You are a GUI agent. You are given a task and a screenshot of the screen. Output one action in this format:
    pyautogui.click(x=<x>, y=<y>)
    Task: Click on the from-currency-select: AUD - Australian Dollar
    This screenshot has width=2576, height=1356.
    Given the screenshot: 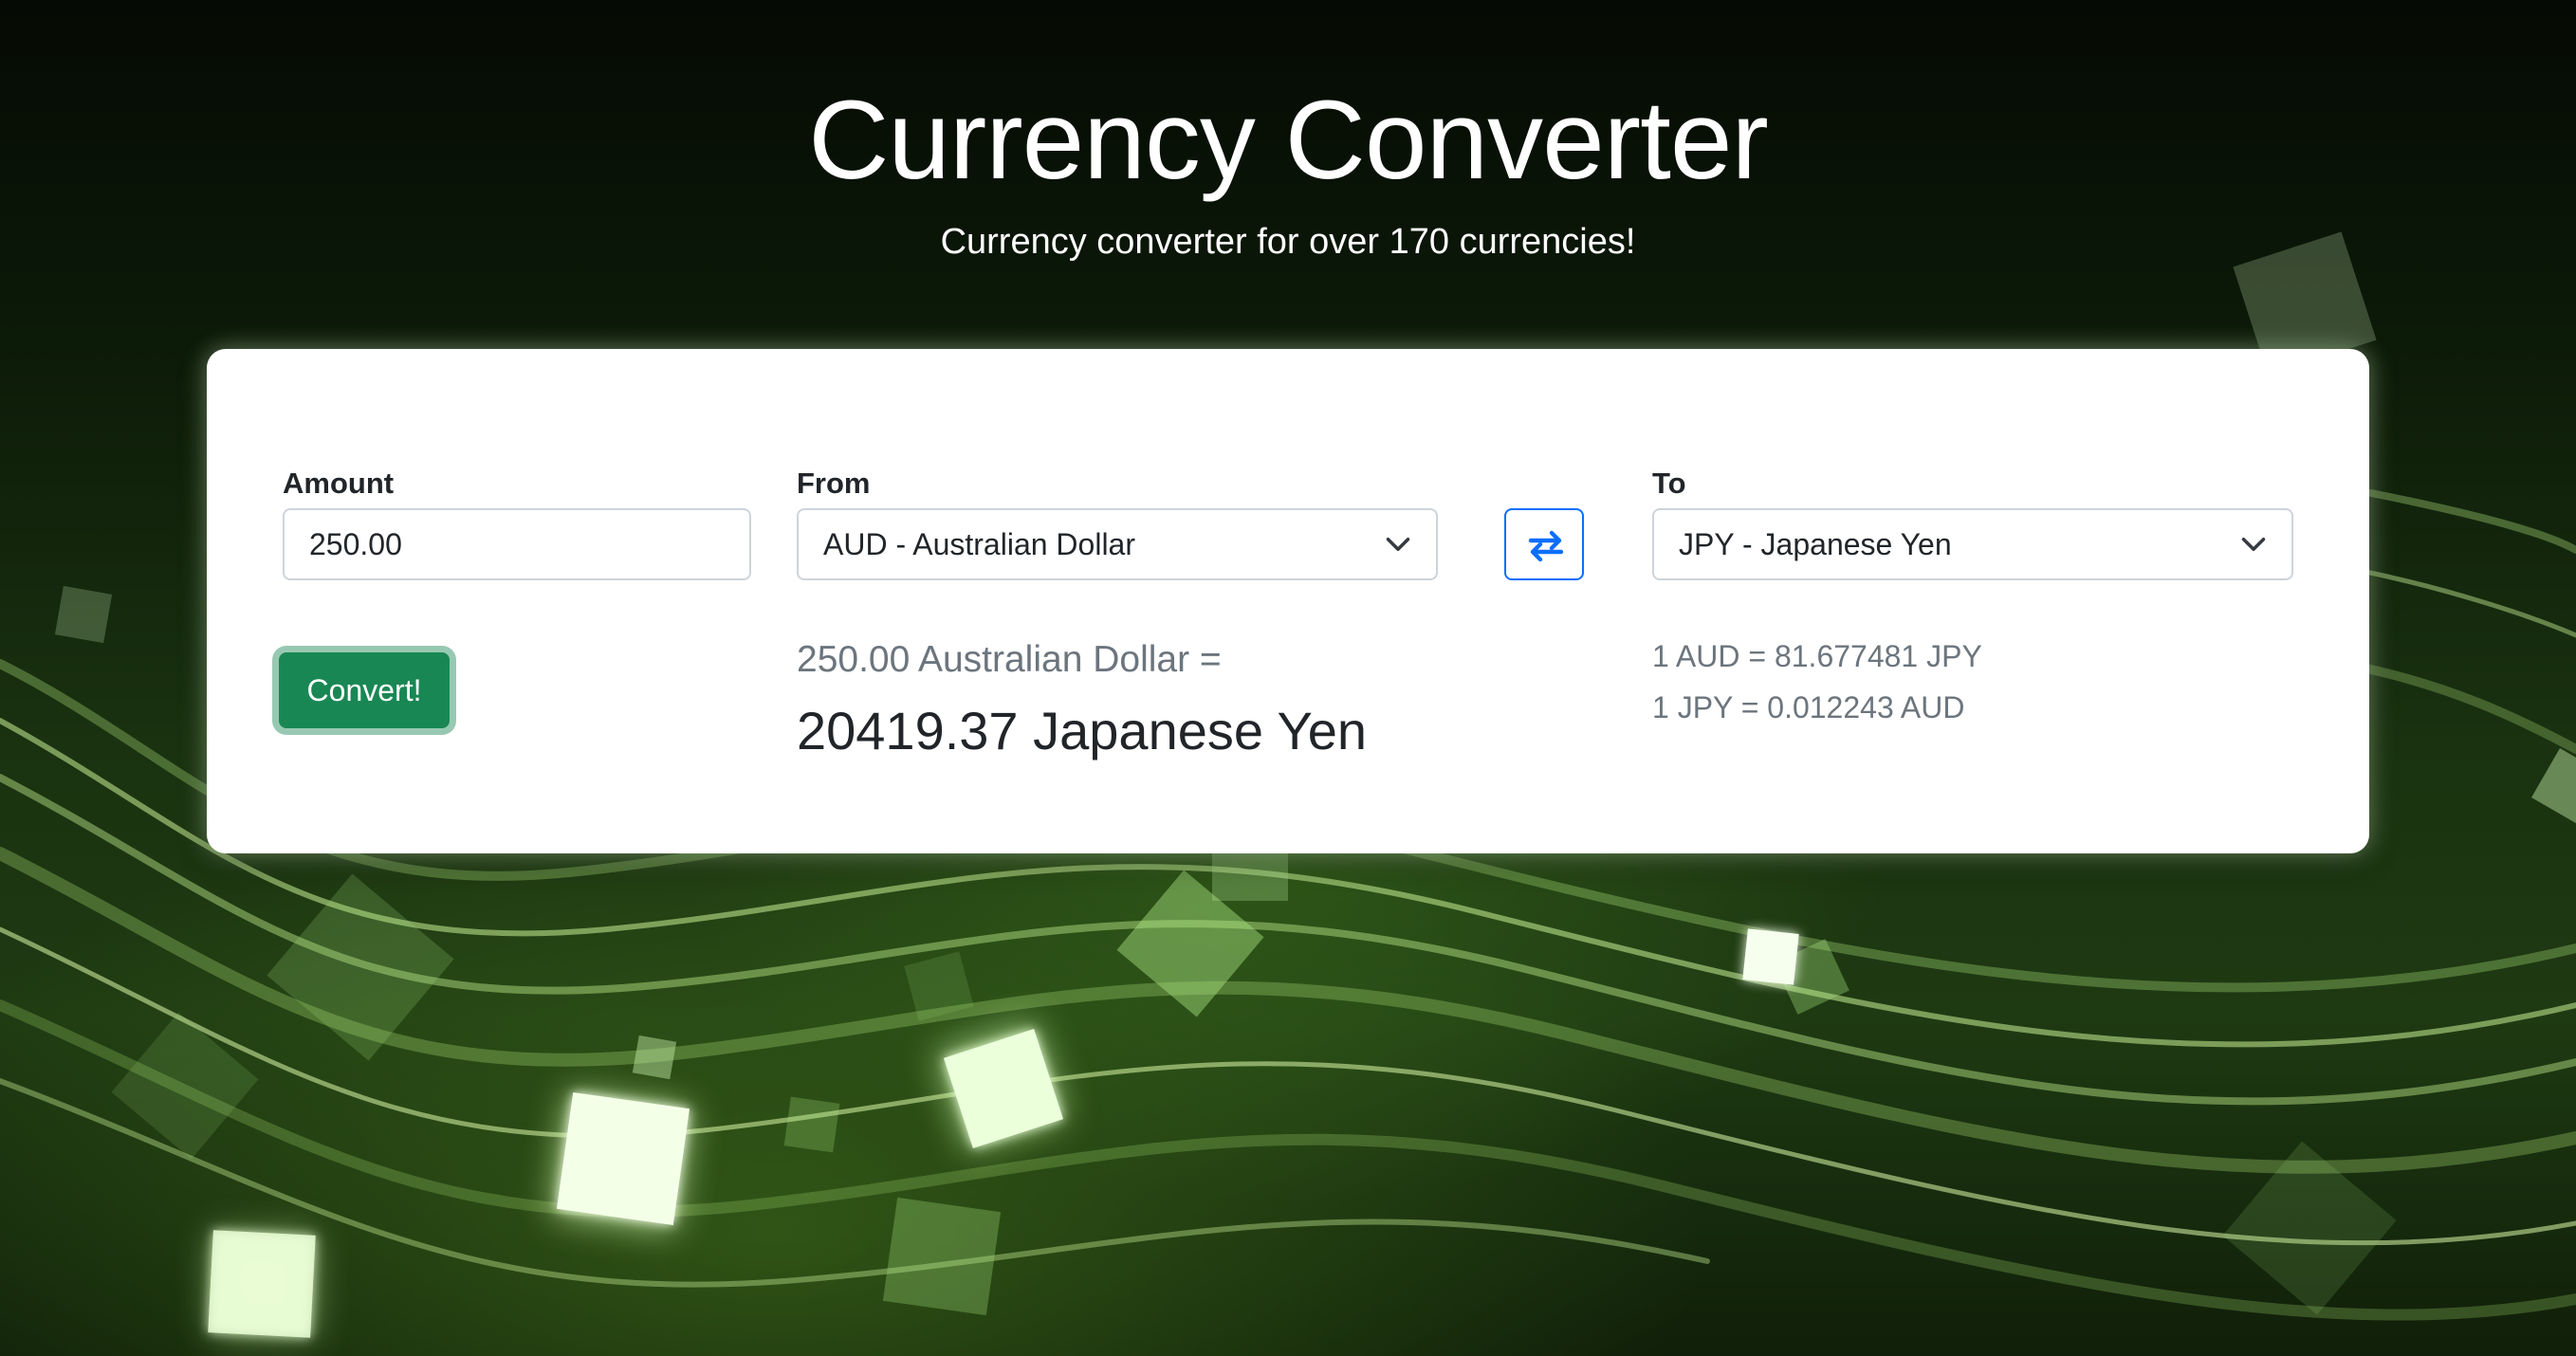 What is the action you would take?
    pyautogui.click(x=1117, y=544)
    